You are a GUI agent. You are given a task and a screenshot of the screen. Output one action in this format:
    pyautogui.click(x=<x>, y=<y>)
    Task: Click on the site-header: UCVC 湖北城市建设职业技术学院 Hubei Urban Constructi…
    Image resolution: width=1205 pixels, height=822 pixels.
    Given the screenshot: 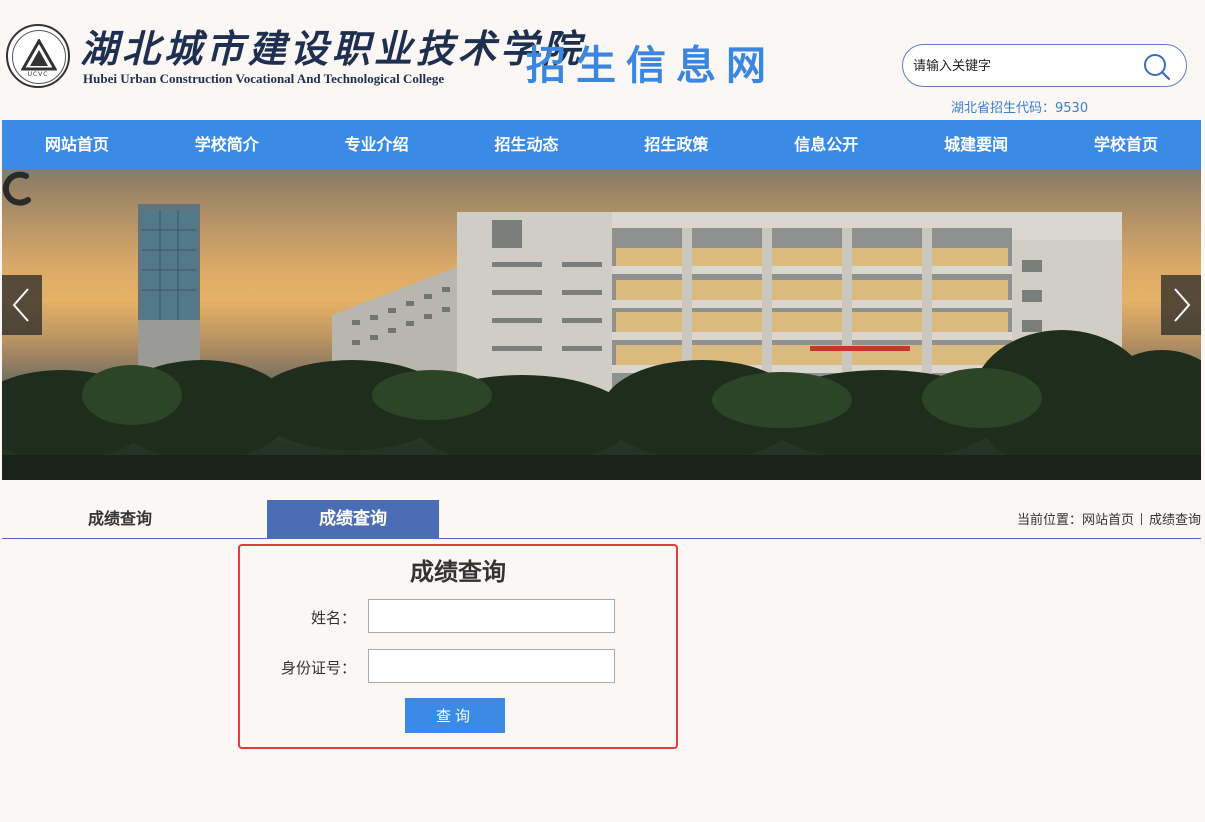 What is the action you would take?
    pyautogui.click(x=602, y=60)
    